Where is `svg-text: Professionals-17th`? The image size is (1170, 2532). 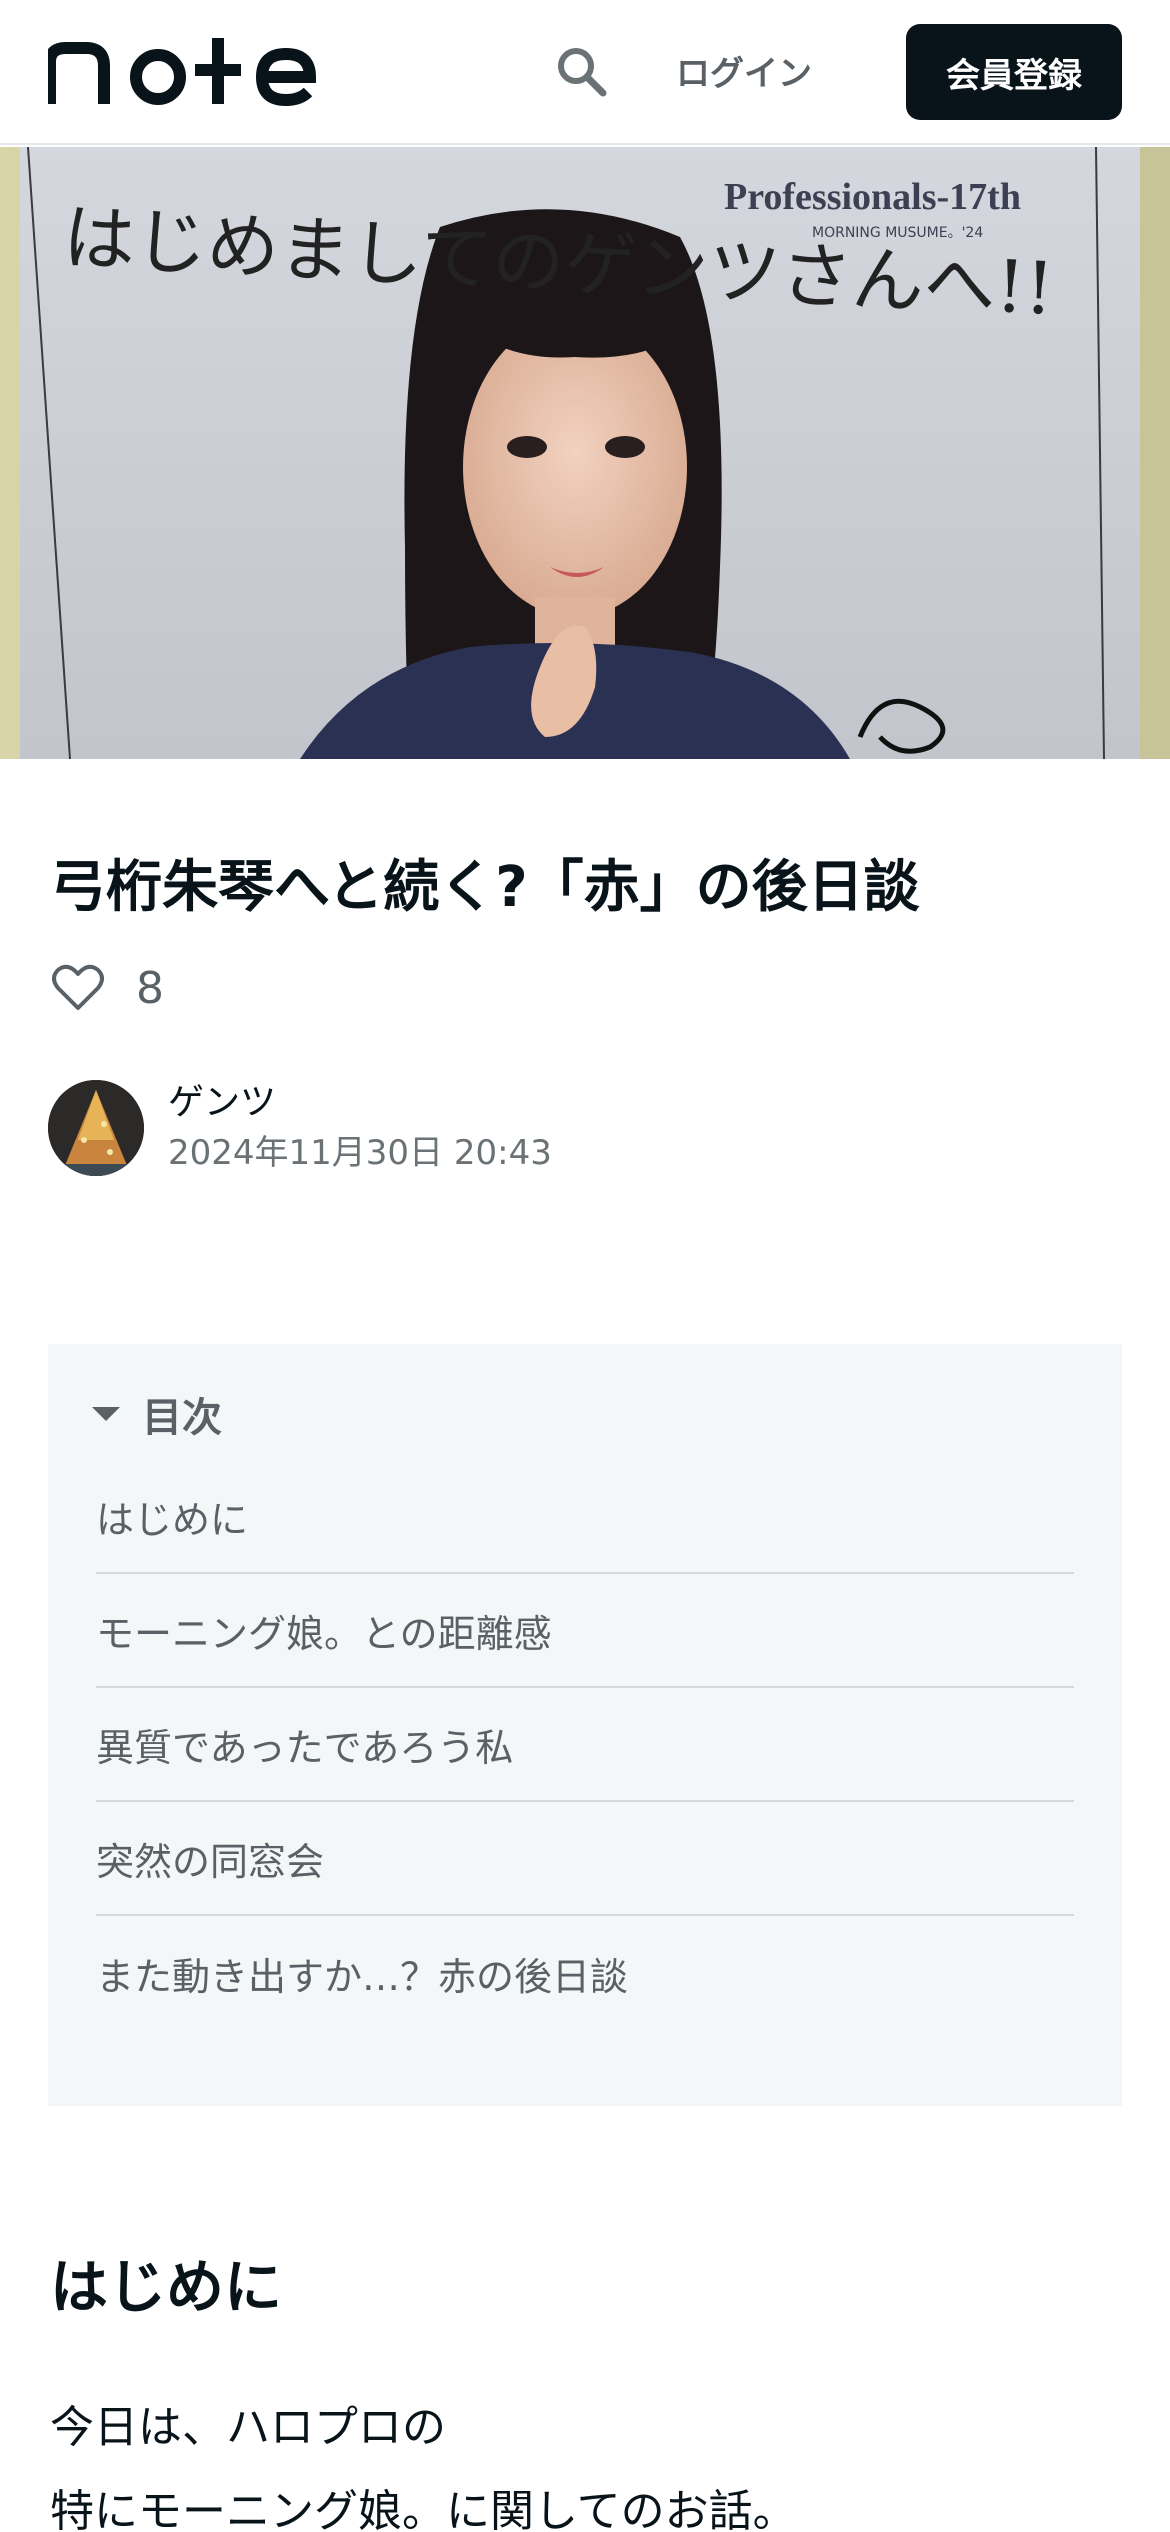
svg-text: Professionals-17th is located at coordinates (872, 197).